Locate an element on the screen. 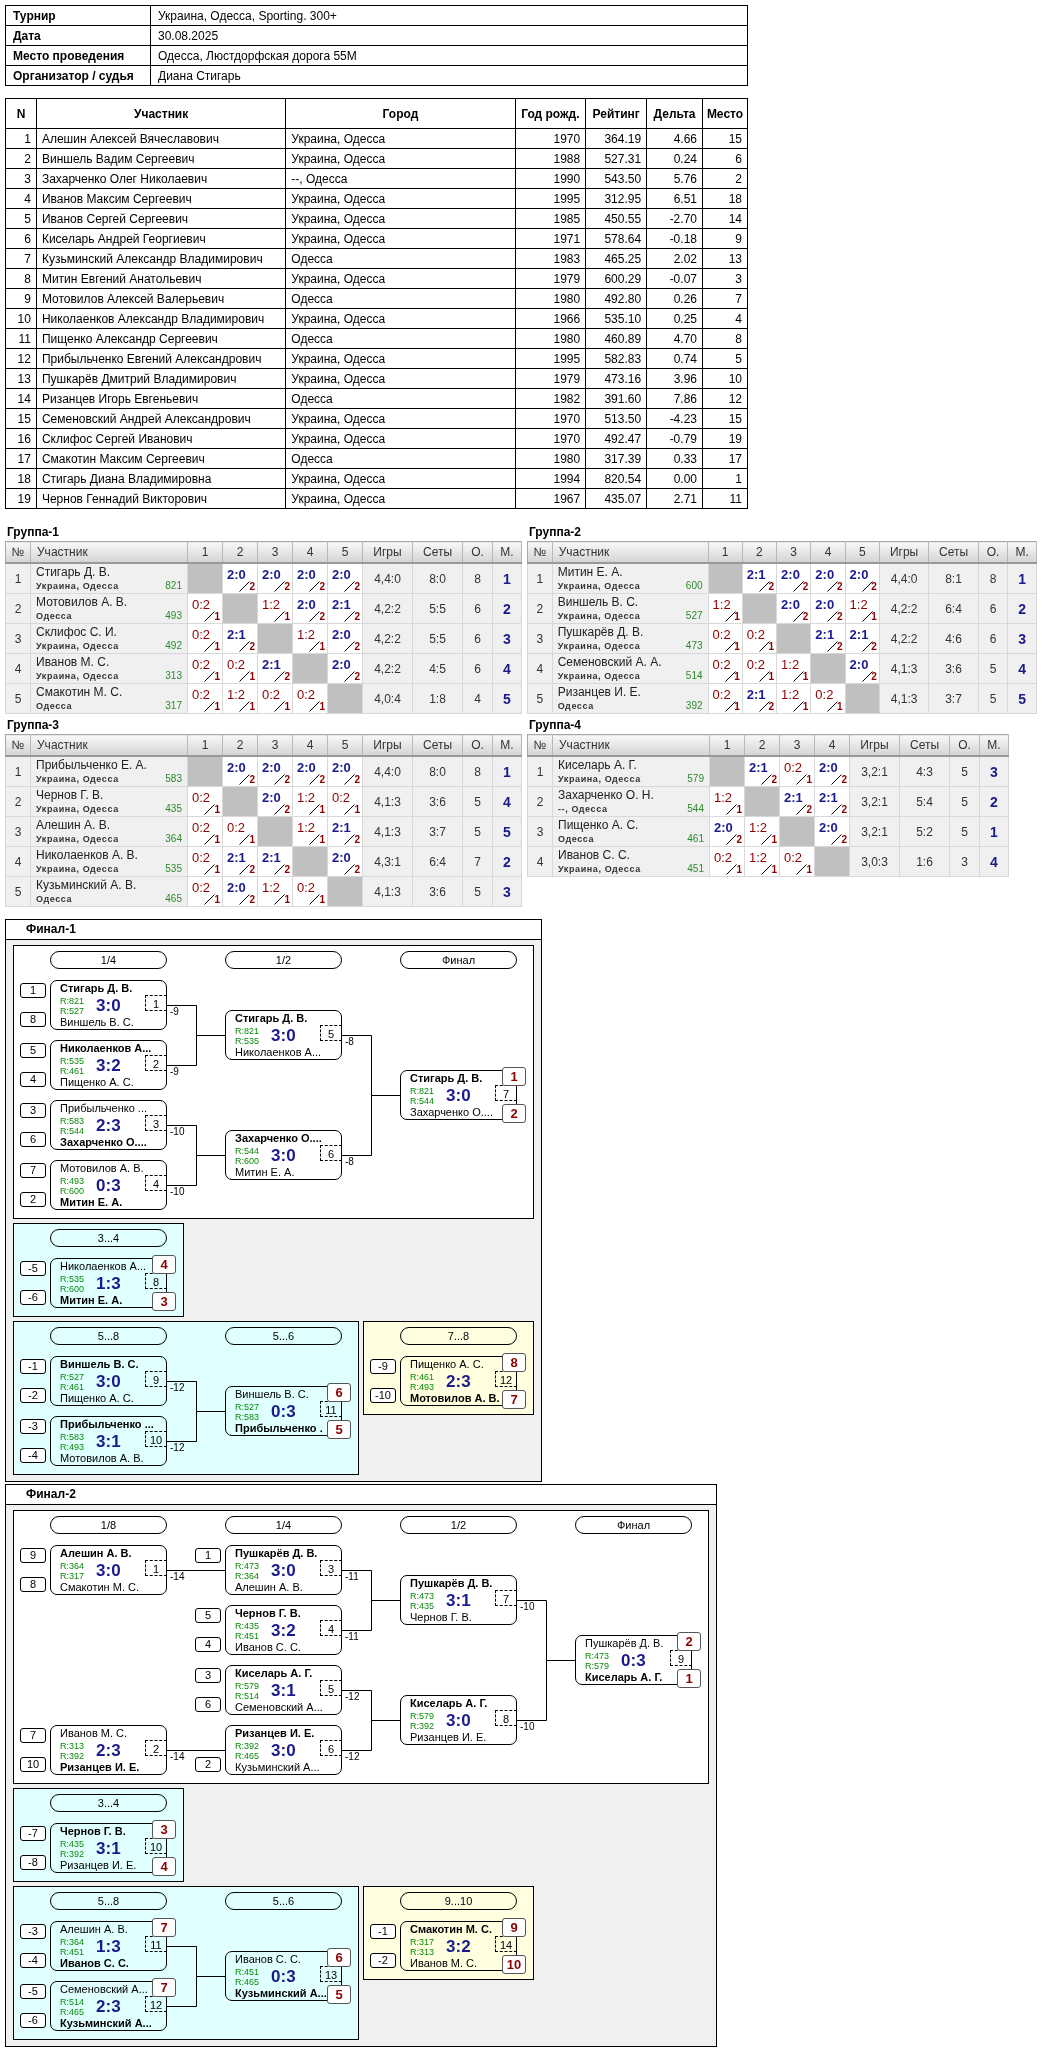  round-header: 5...8 is located at coordinates (108, 1901).